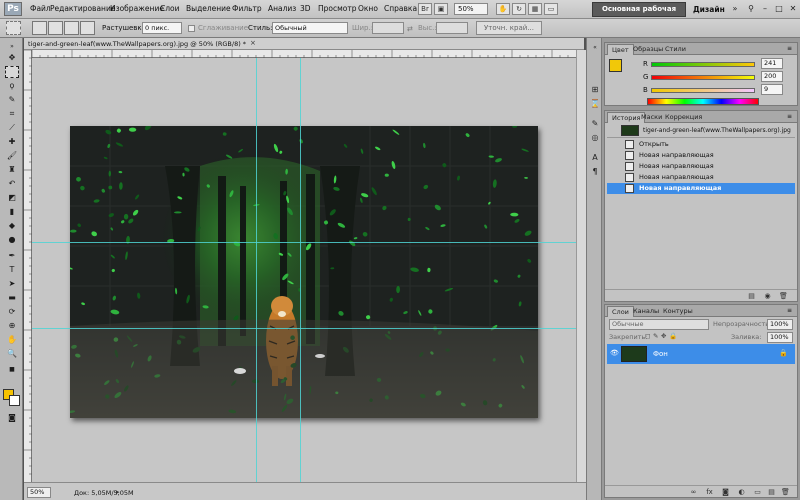  I want to click on clone-source-panel-icon: ◎, so click(595, 138).